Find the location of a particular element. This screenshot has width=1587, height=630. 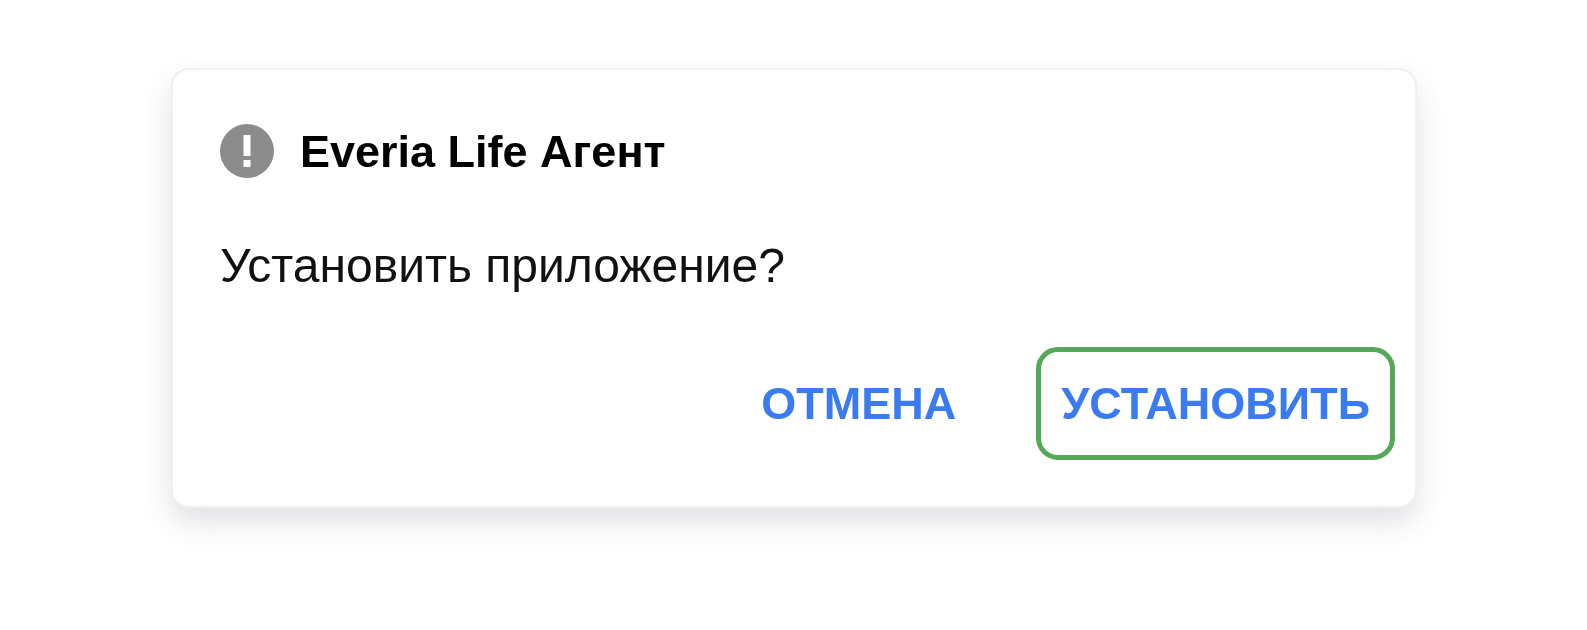

alert-icon is located at coordinates (247, 151).